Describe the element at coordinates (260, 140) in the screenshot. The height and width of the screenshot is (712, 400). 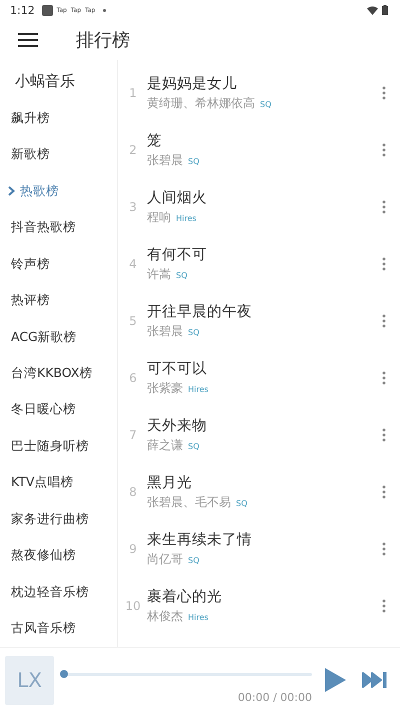
I see `song-title: 笼` at that location.